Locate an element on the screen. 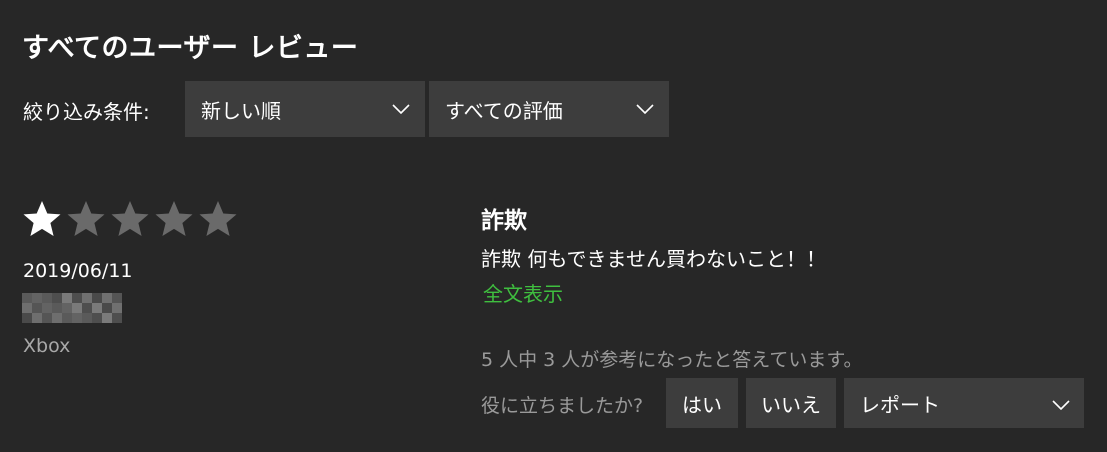  helpful-question: 役に立ちましたか? is located at coordinates (562, 406).